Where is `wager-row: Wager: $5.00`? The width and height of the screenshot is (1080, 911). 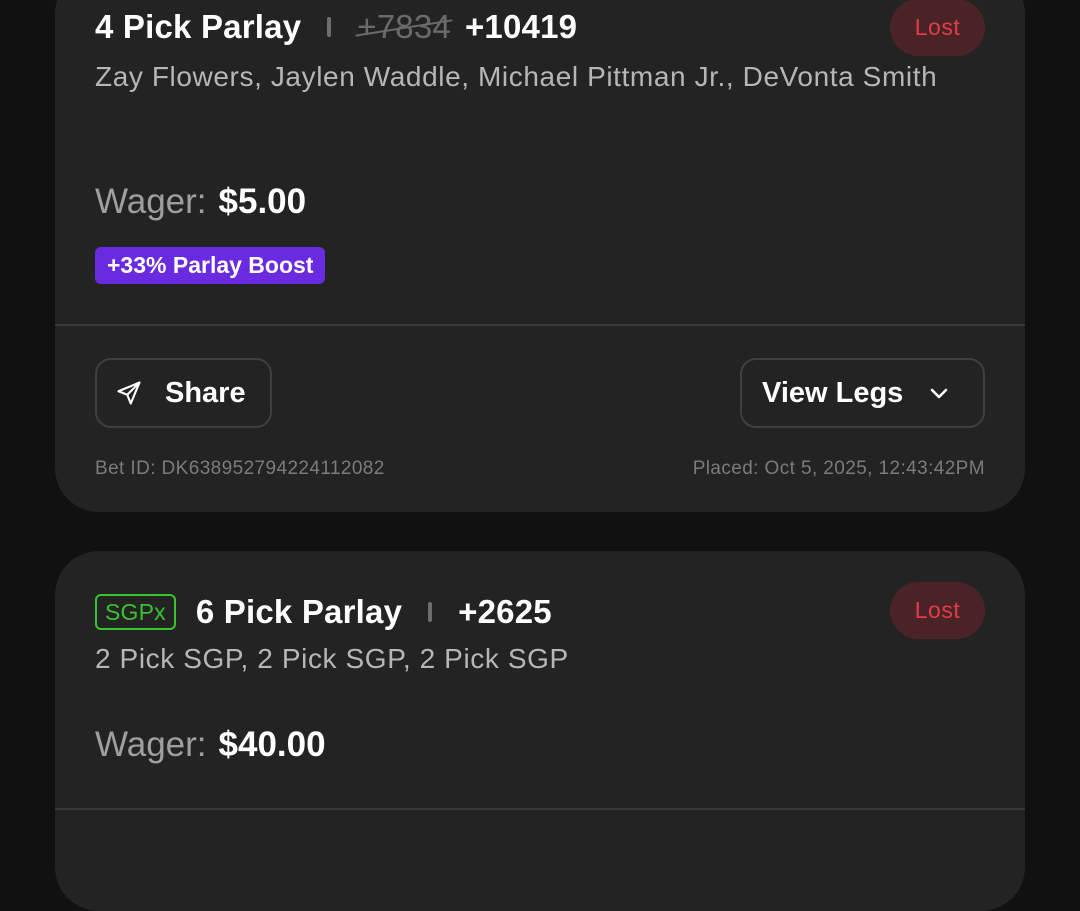
wager-row: Wager: $5.00 is located at coordinates (200, 202).